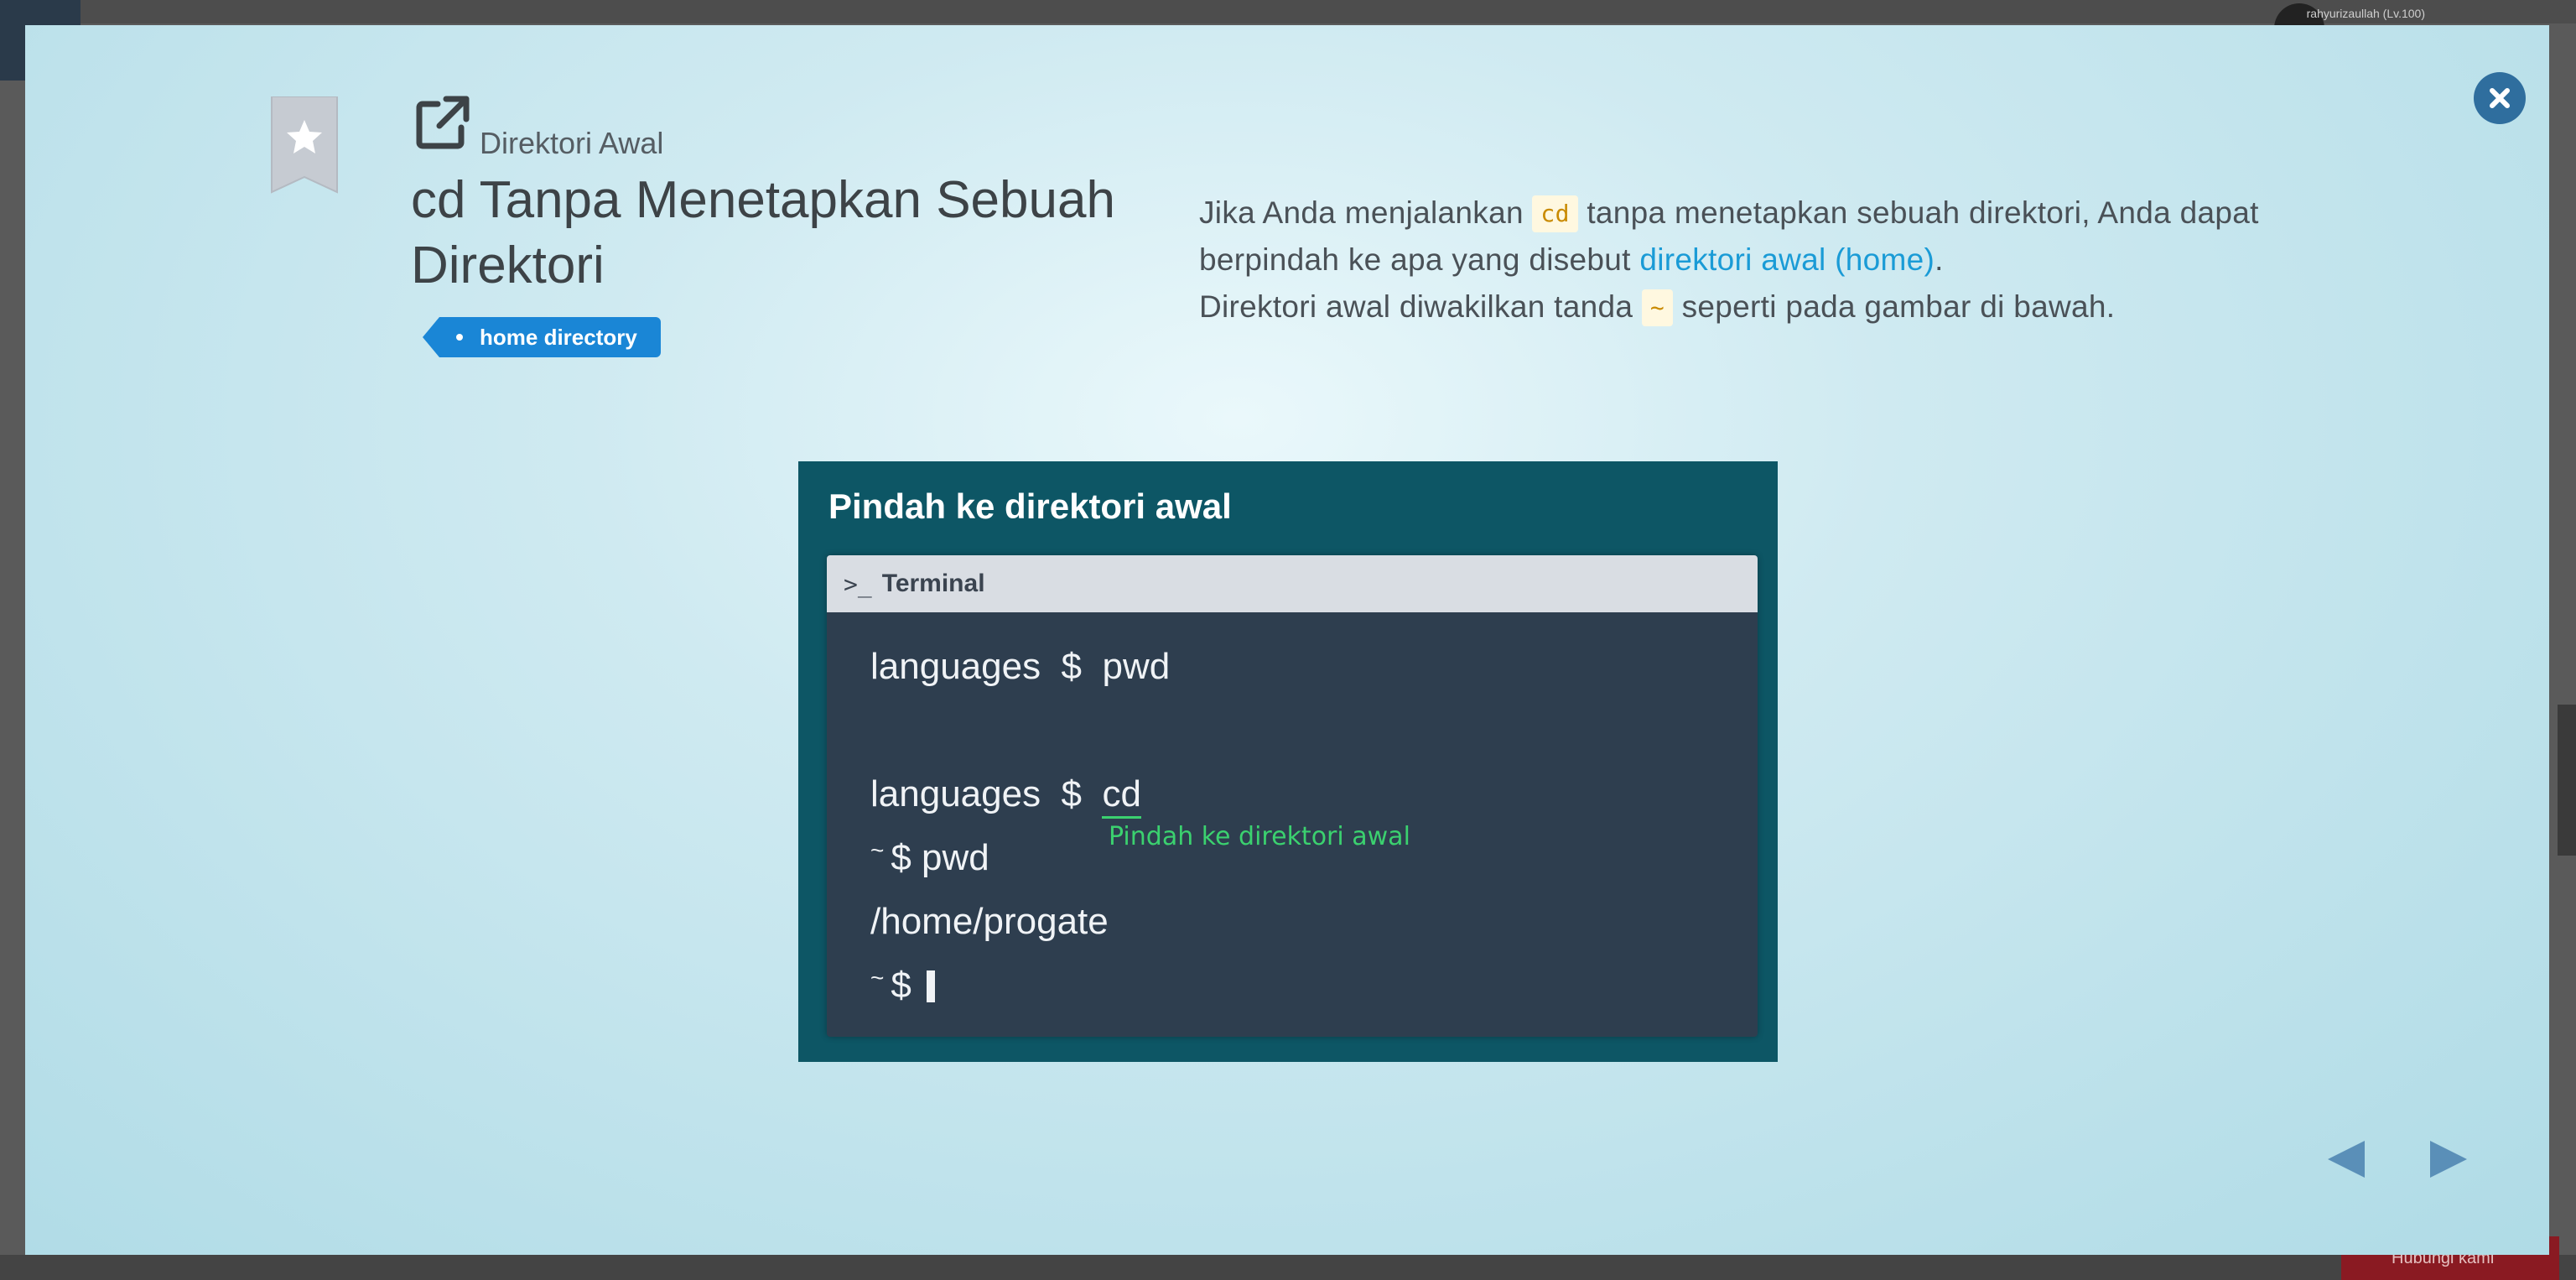 The width and height of the screenshot is (2576, 1280). I want to click on inline-code-cd: cd, so click(1555, 213).